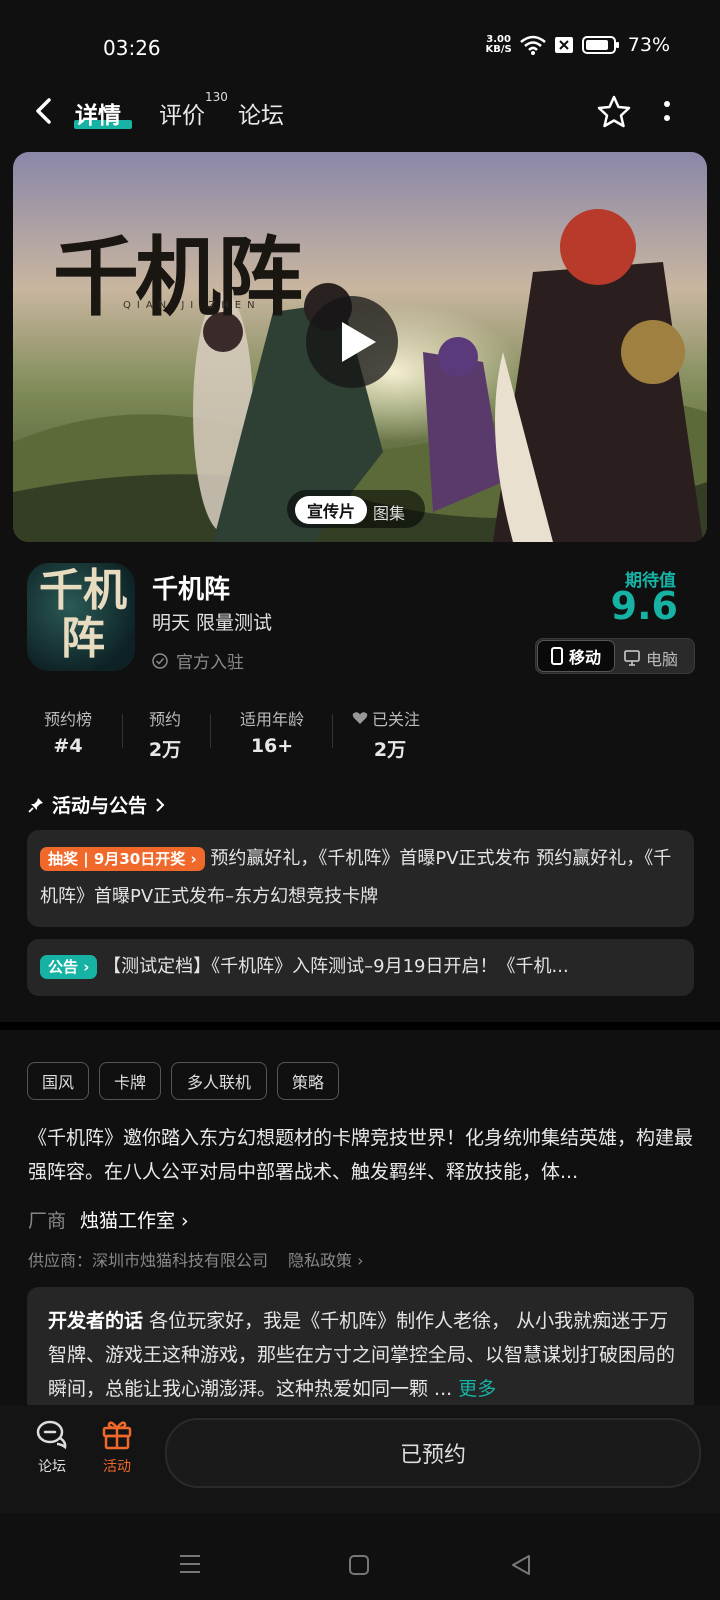 The image size is (720, 1600). What do you see at coordinates (331, 510) in the screenshot?
I see `tab-trailer: 宣传片` at bounding box center [331, 510].